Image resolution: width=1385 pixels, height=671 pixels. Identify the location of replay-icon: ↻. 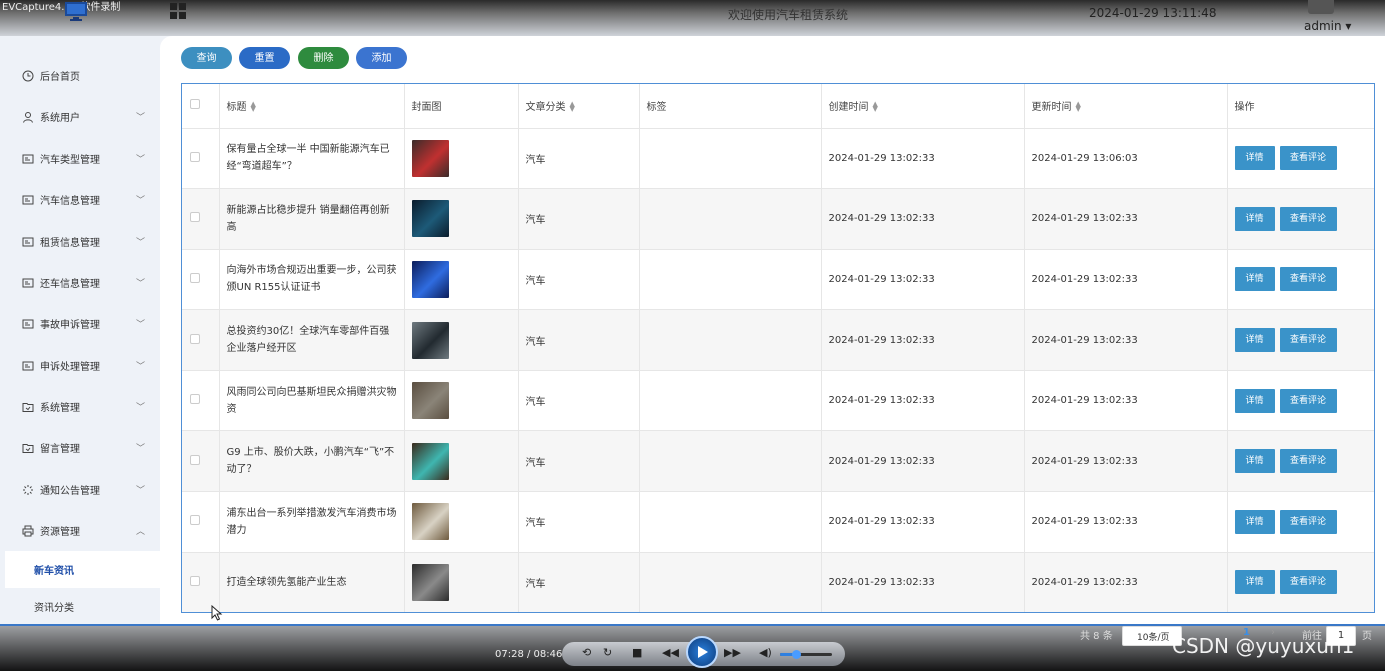
(607, 652).